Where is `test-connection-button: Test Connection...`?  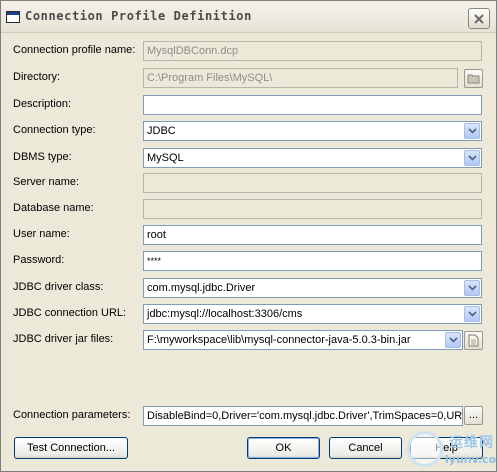
test-connection-button: Test Connection... is located at coordinates (71, 448).